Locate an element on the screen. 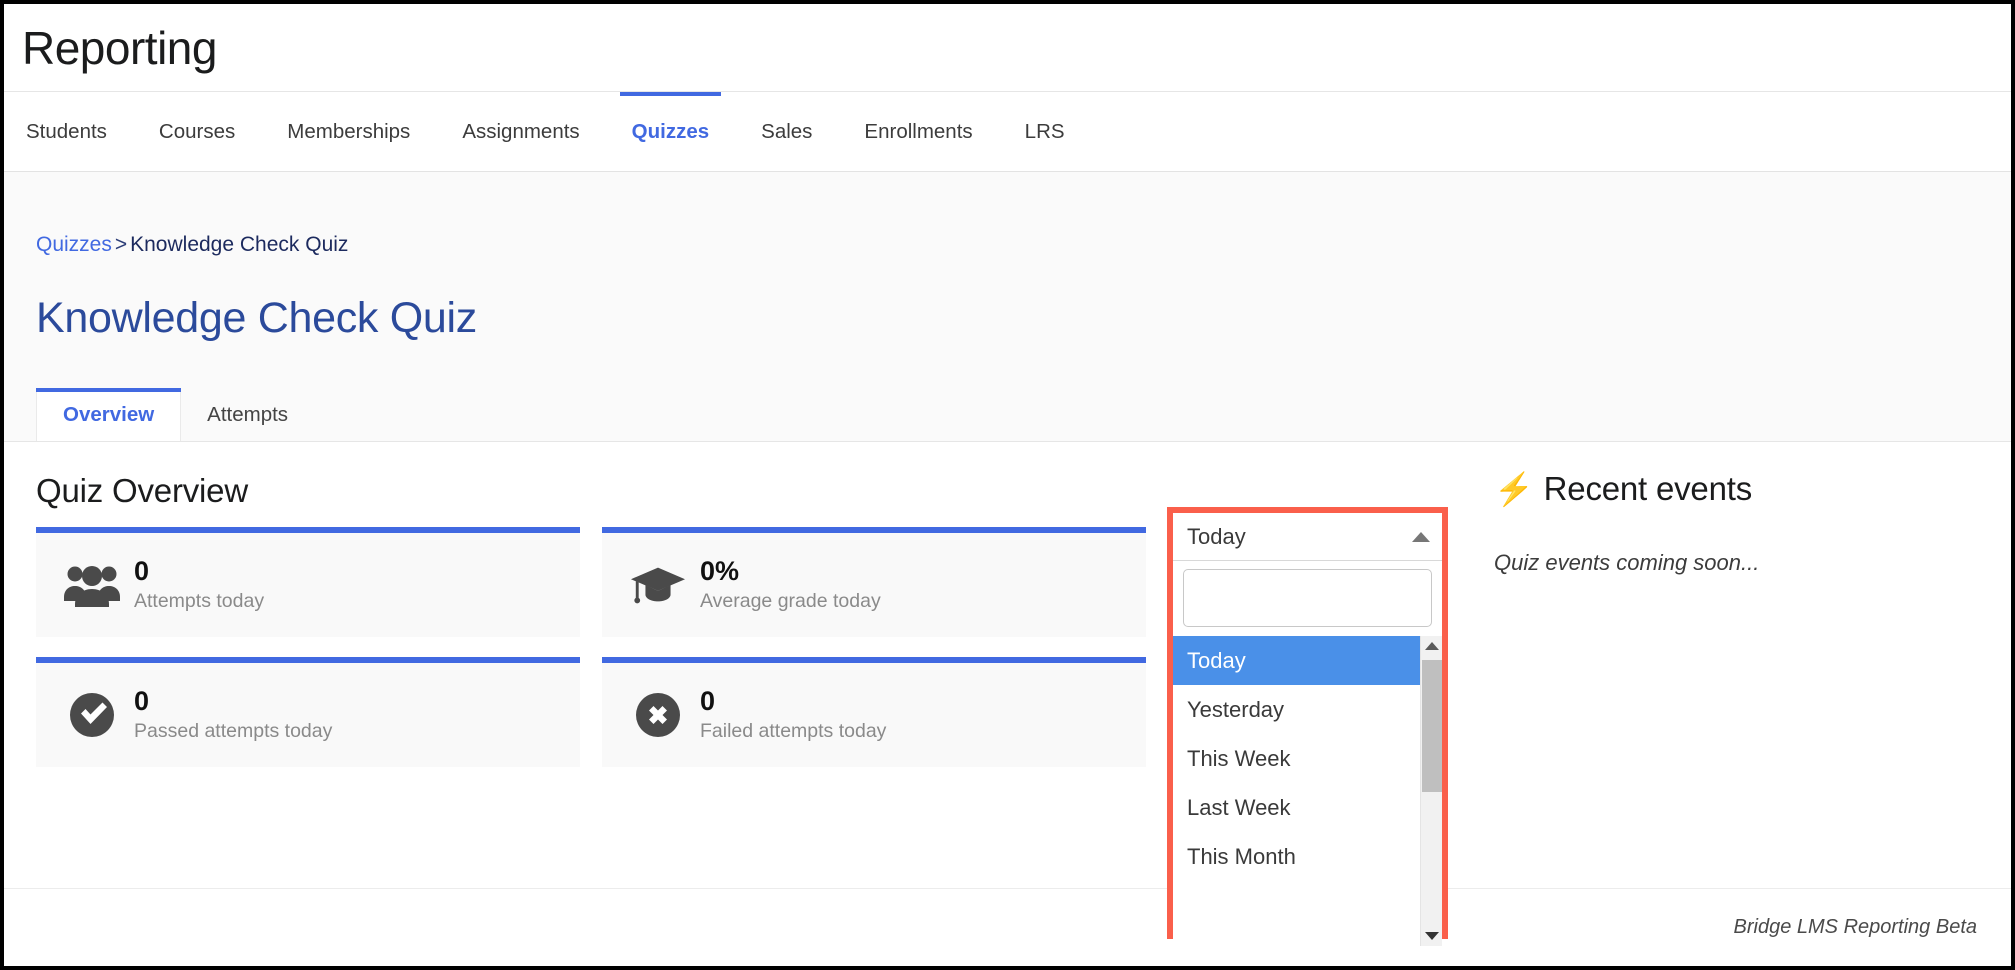 This screenshot has width=2015, height=970. nav-label: Quizzes is located at coordinates (670, 131).